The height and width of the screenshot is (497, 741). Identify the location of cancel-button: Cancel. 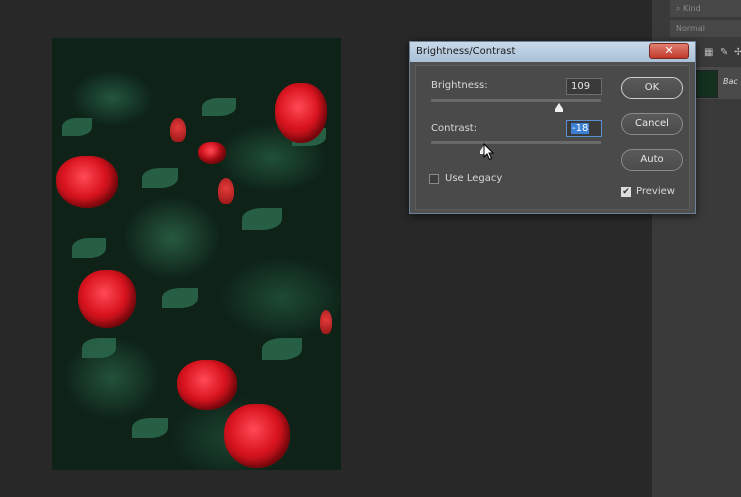
(652, 124).